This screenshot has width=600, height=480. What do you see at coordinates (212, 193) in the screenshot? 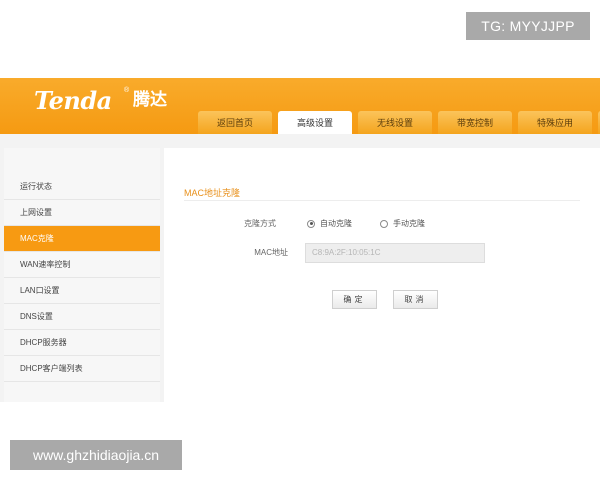
I see `section-title: MAC地址克隆` at bounding box center [212, 193].